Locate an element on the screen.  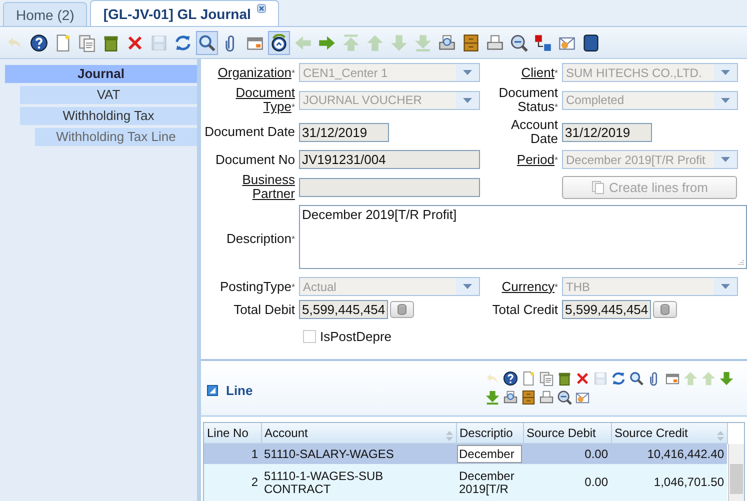
field-label: Total Credit is located at coordinates (525, 309).